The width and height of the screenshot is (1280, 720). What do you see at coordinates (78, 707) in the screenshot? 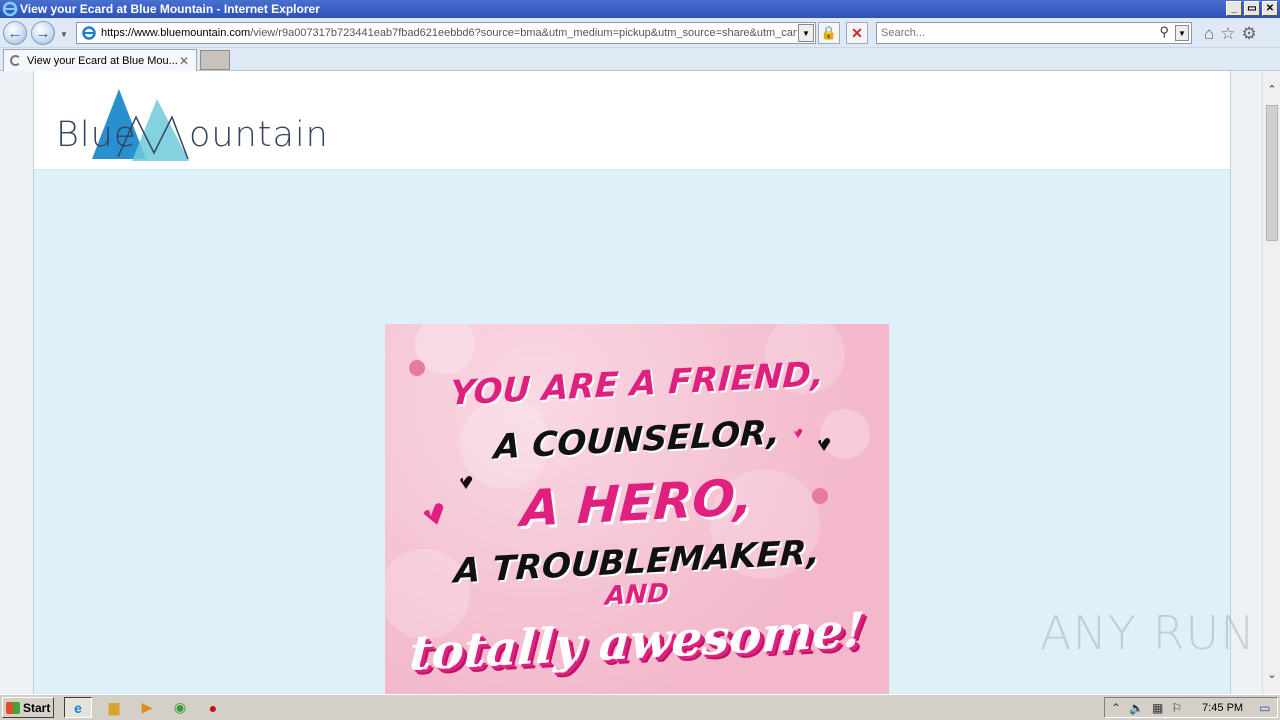
I see `taskbar-ie-icon: e` at bounding box center [78, 707].